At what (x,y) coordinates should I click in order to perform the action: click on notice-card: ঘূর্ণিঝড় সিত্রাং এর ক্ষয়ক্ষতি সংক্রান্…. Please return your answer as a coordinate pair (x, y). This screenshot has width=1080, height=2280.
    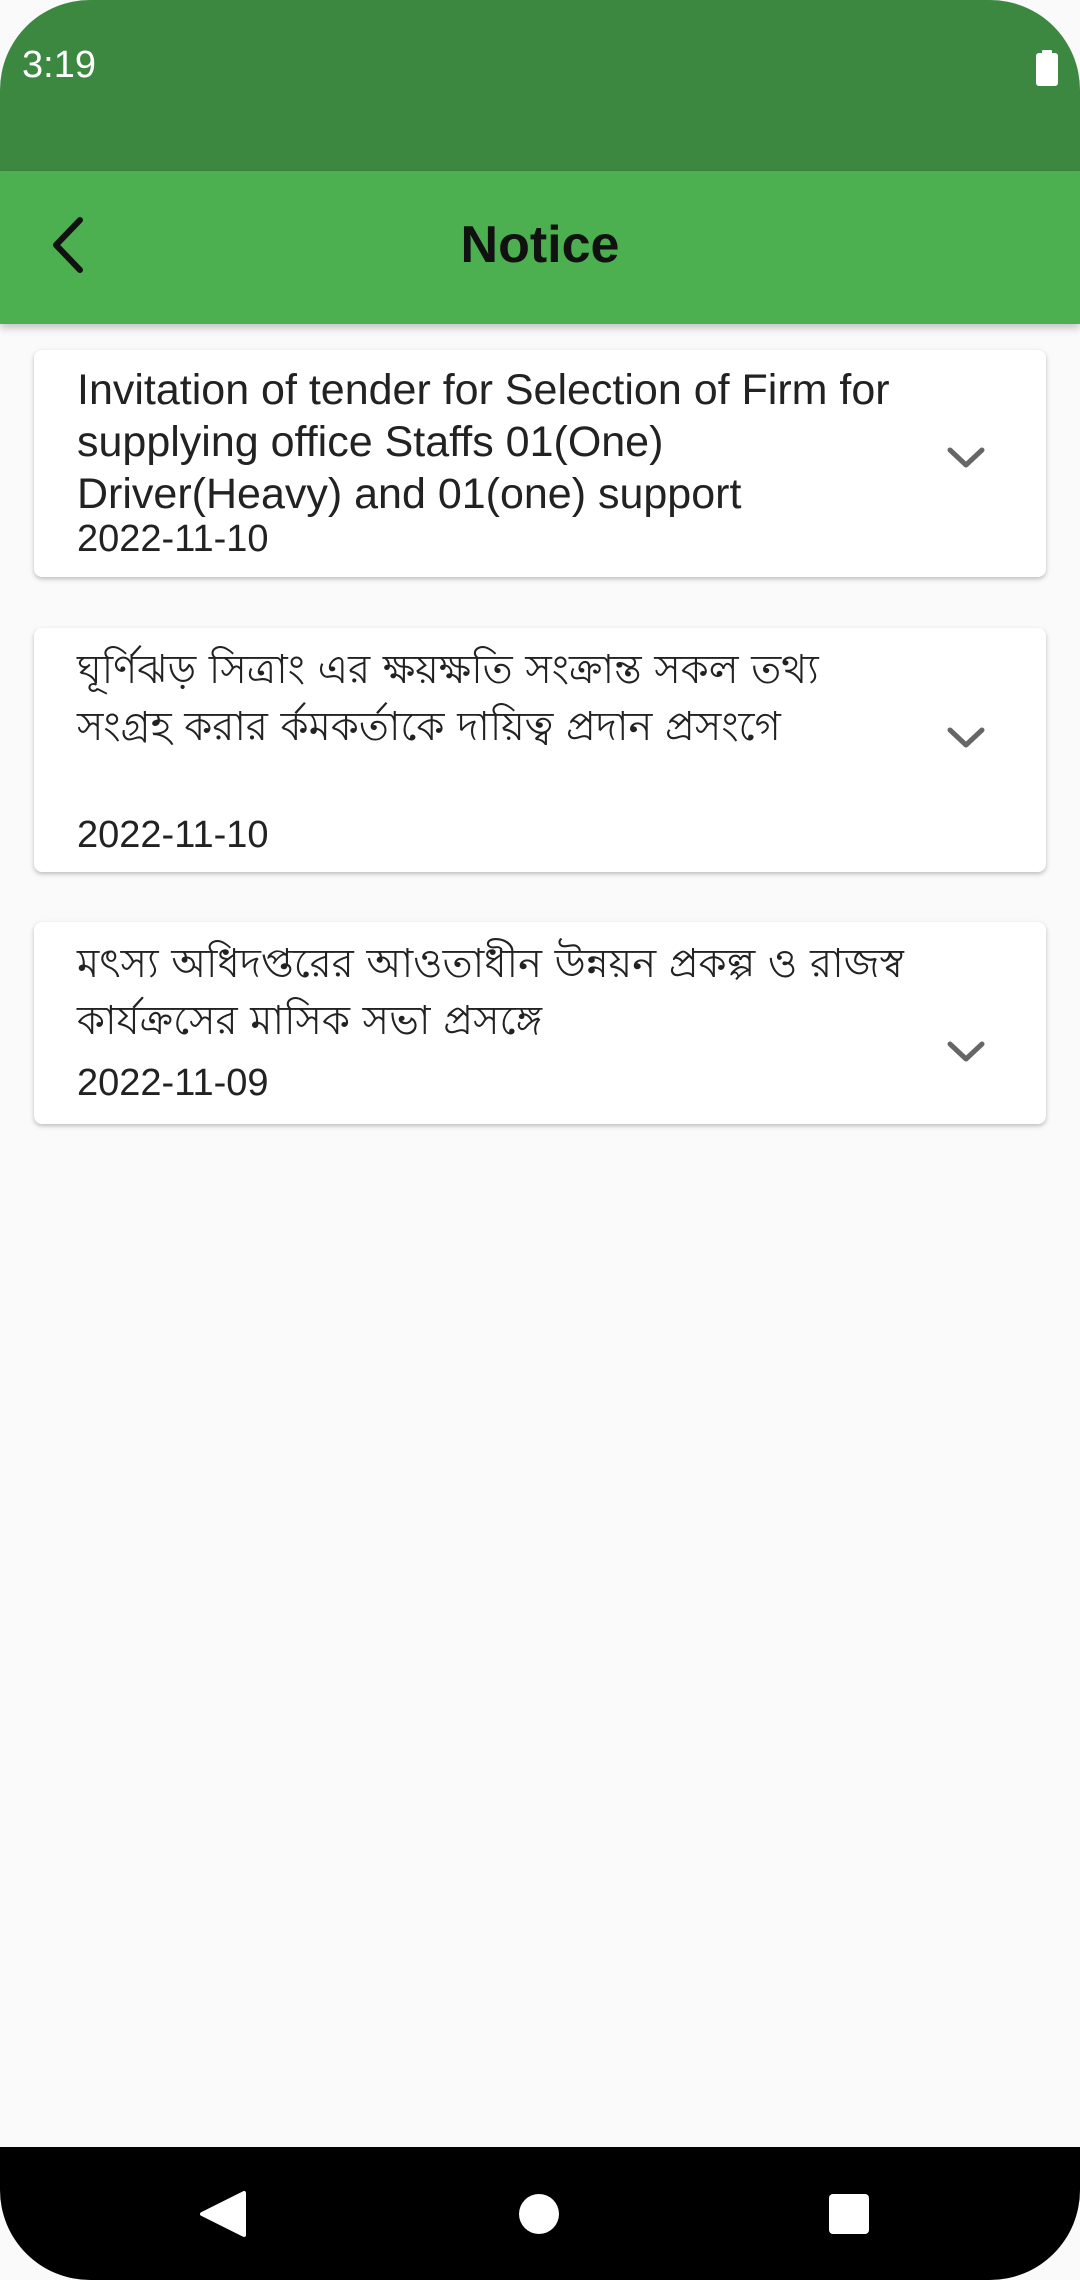
    Looking at the image, I should click on (540, 750).